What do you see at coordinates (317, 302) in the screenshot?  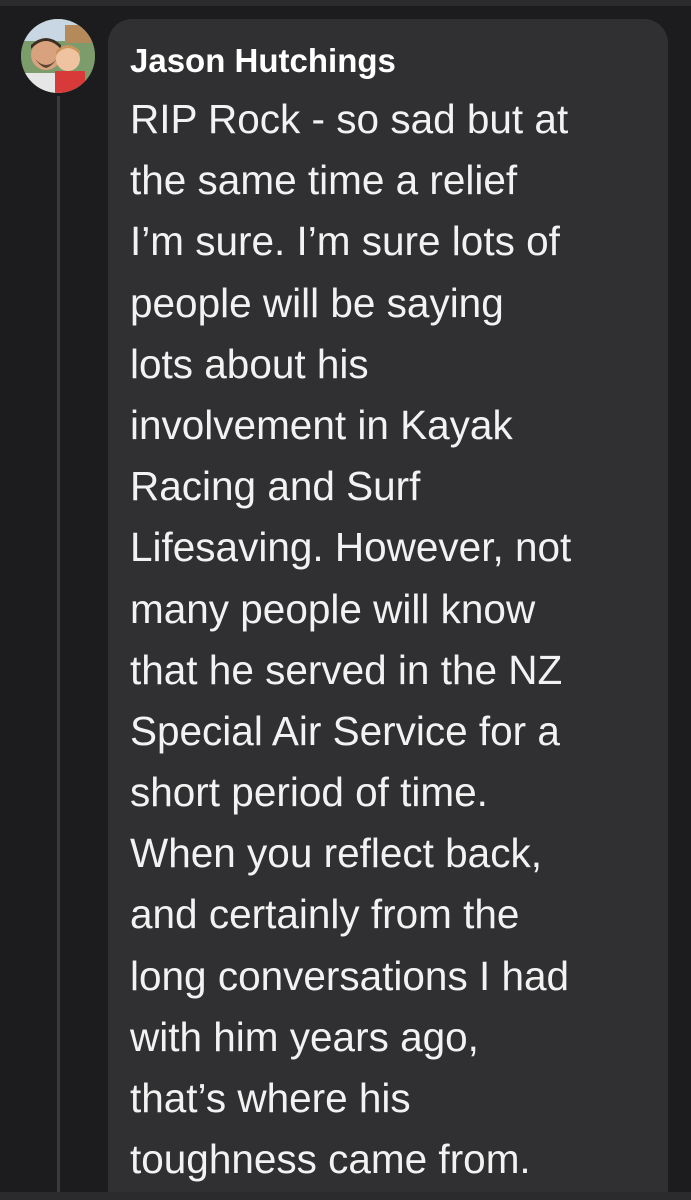 I see `comment-line: people will be saying` at bounding box center [317, 302].